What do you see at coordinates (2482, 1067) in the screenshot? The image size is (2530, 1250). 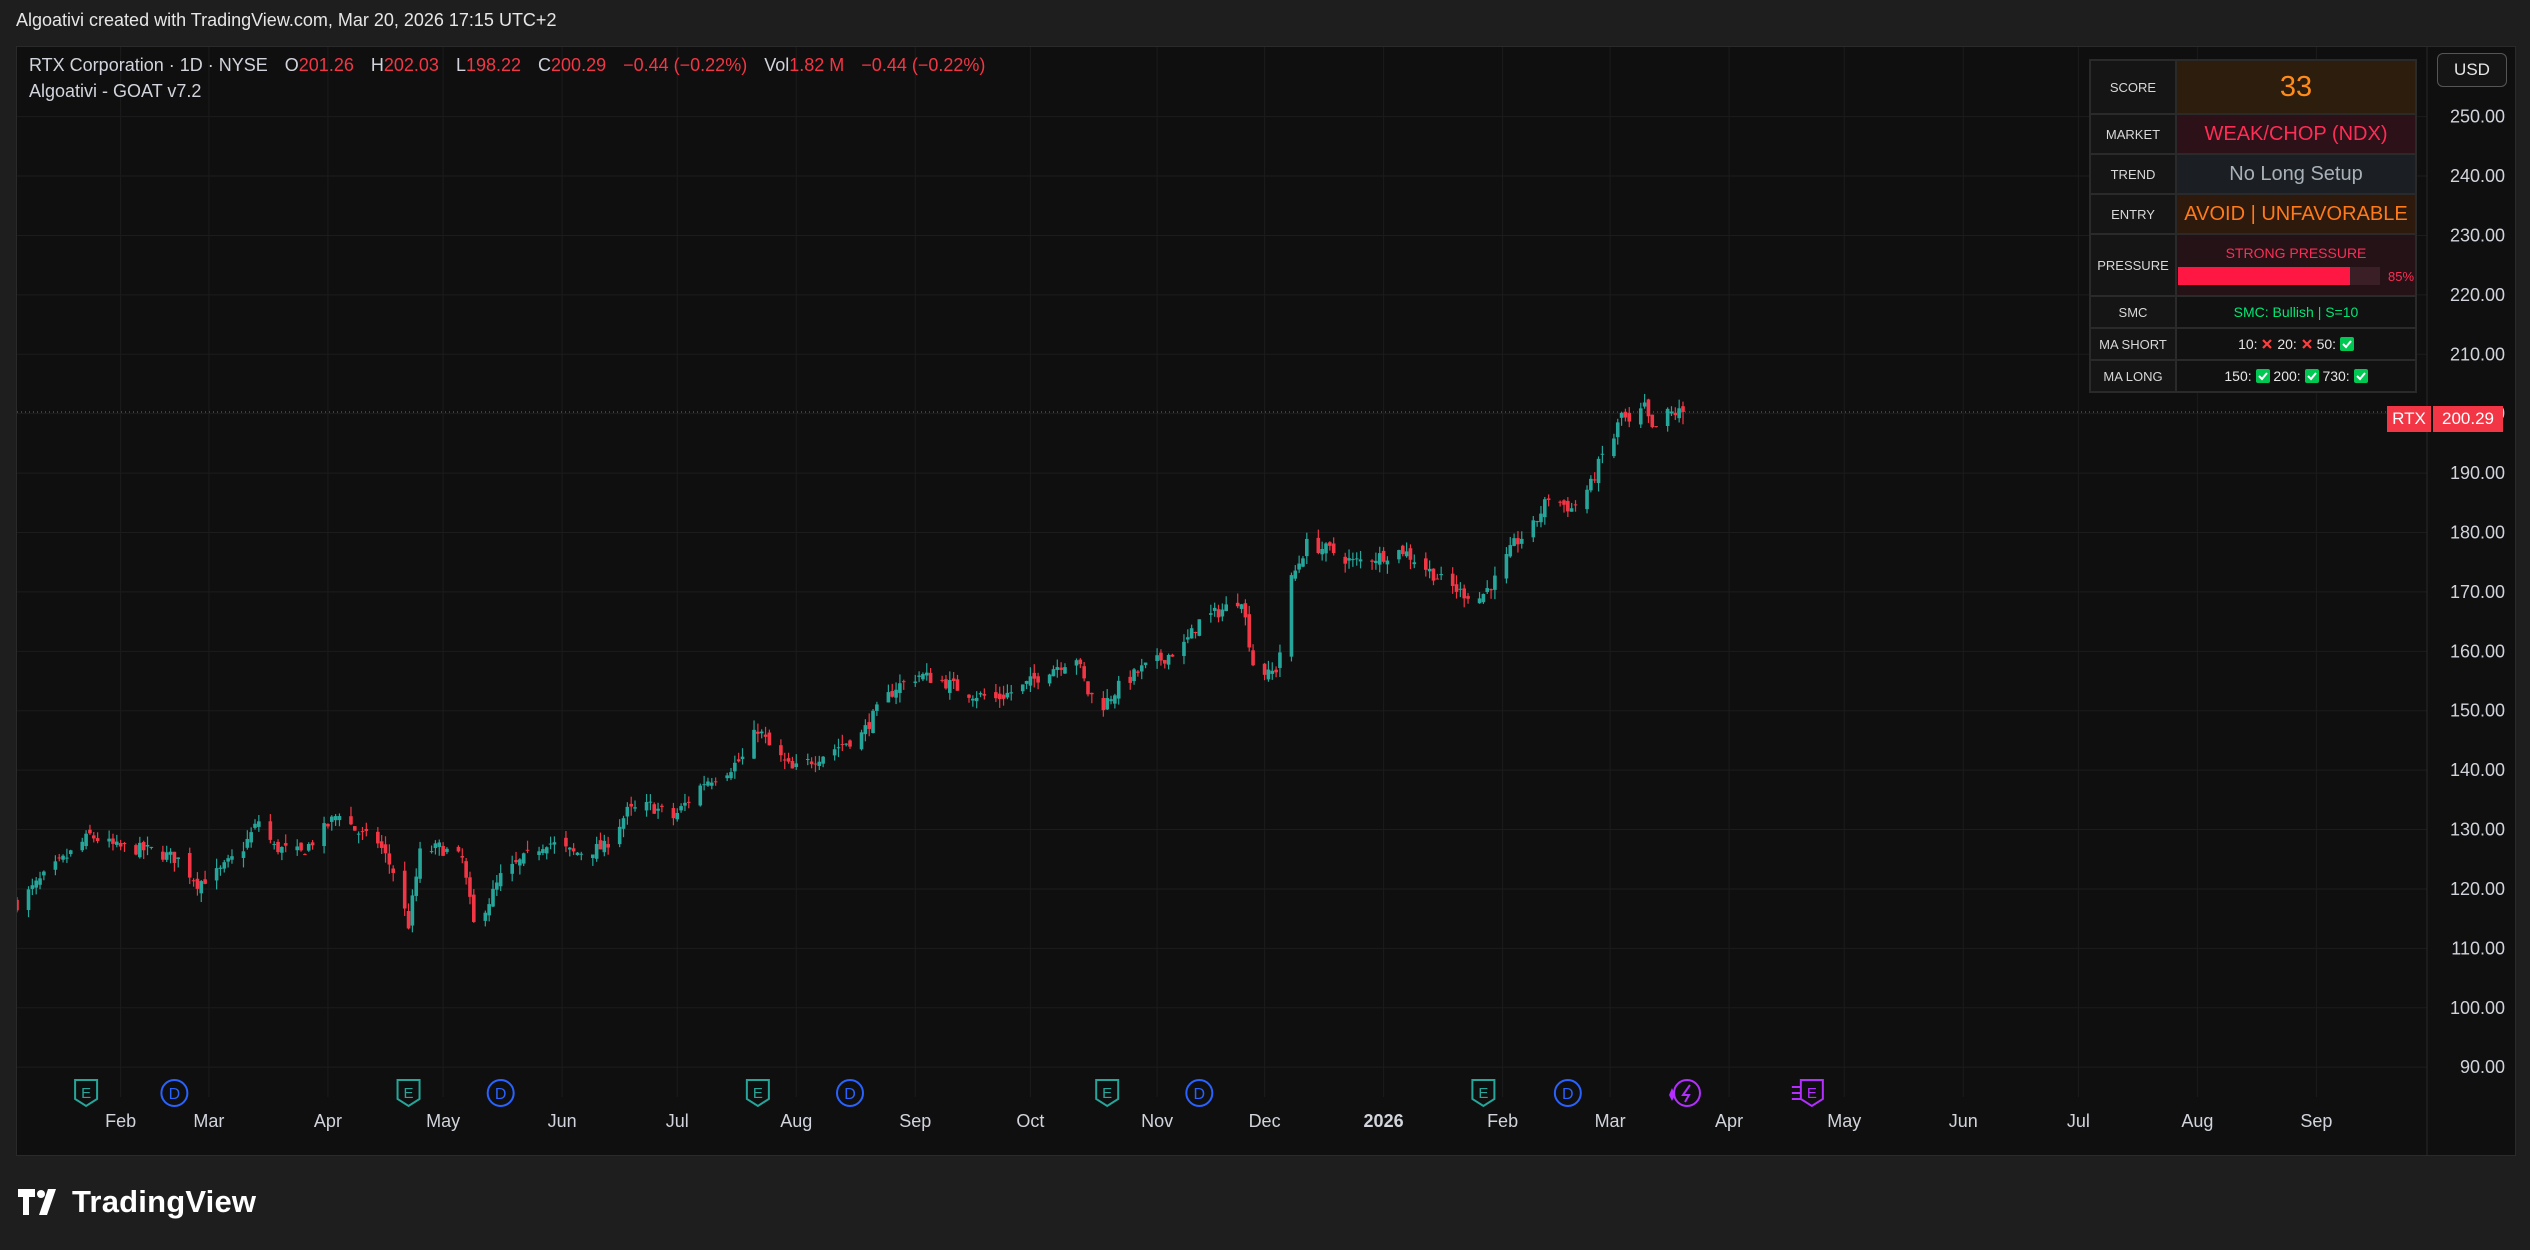 I see `price-tick-label: 90.00` at bounding box center [2482, 1067].